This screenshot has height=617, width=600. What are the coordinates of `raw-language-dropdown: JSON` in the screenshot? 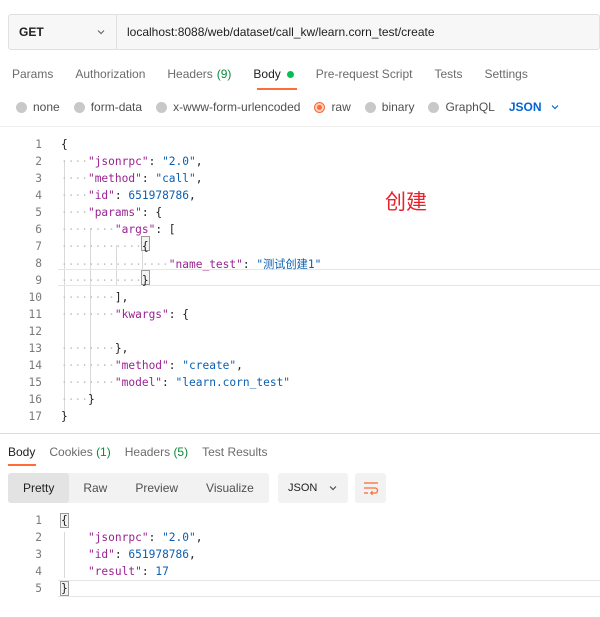 It's located at (534, 107).